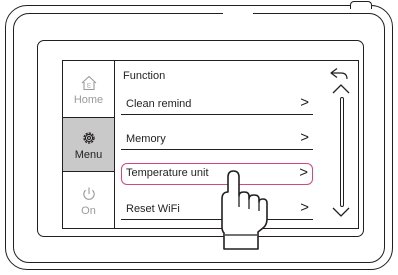  Describe the element at coordinates (244, 210) in the screenshot. I see `pointing-hand-icon` at that location.